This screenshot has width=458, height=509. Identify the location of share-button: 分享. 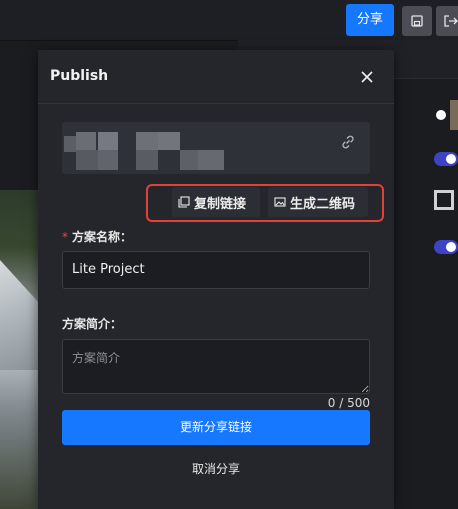
(370, 20).